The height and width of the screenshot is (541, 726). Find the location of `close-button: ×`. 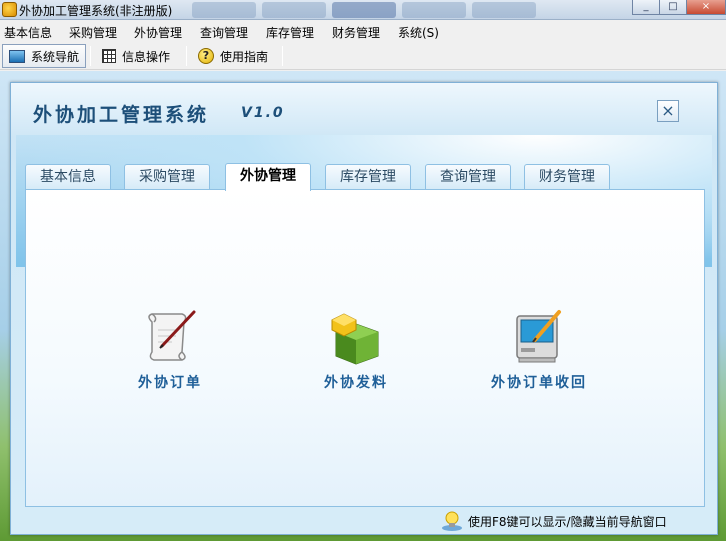

close-button: × is located at coordinates (706, 7).